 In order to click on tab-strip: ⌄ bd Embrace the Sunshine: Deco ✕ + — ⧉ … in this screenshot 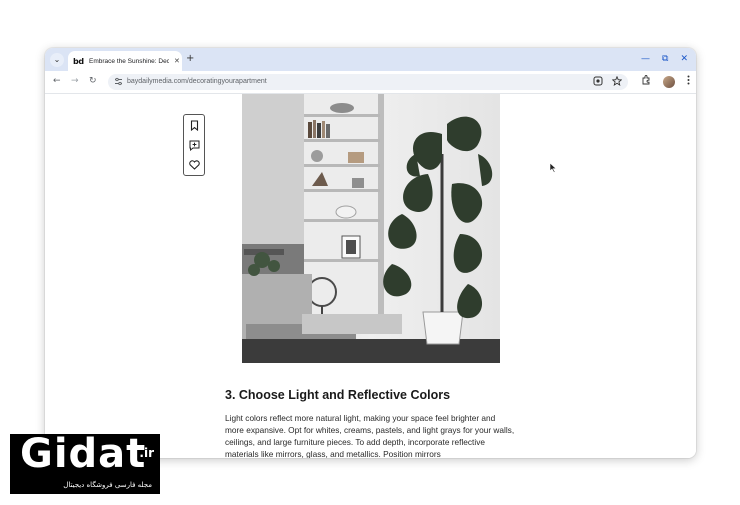, I will do `click(370, 59)`.